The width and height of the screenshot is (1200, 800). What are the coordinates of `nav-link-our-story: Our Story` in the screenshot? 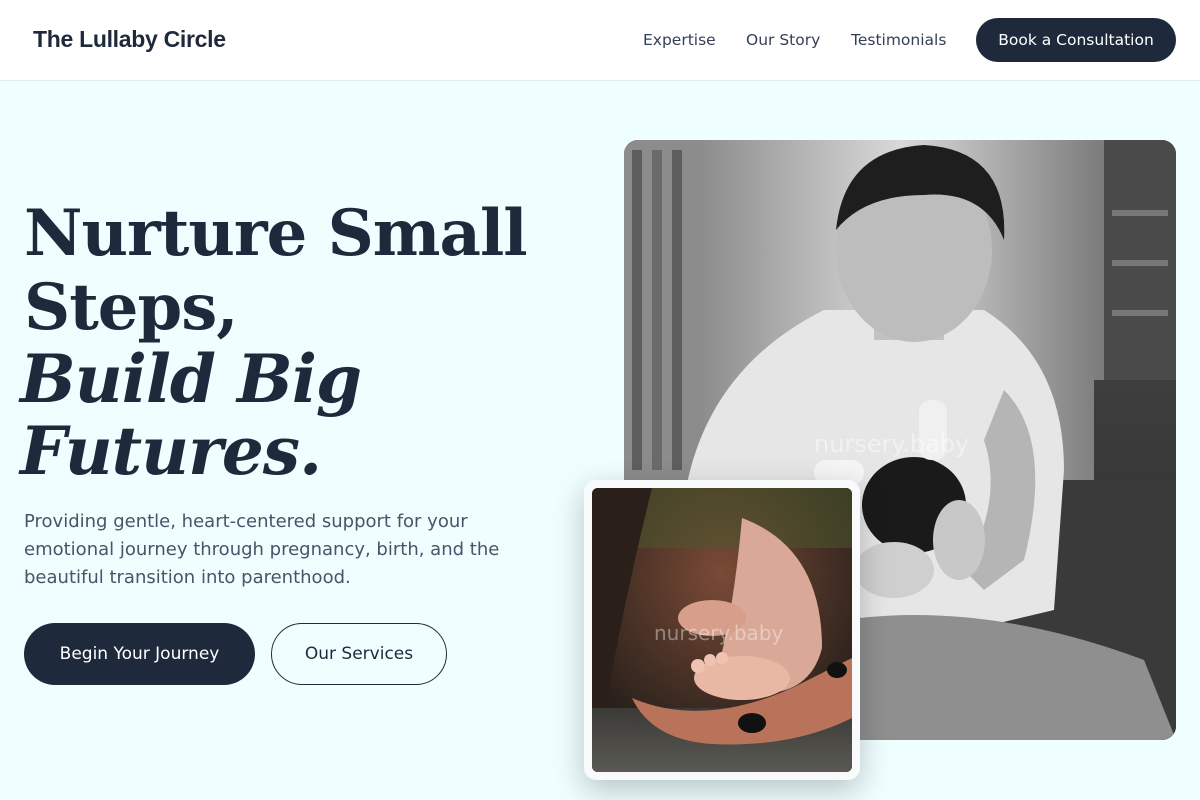 It's located at (783, 40).